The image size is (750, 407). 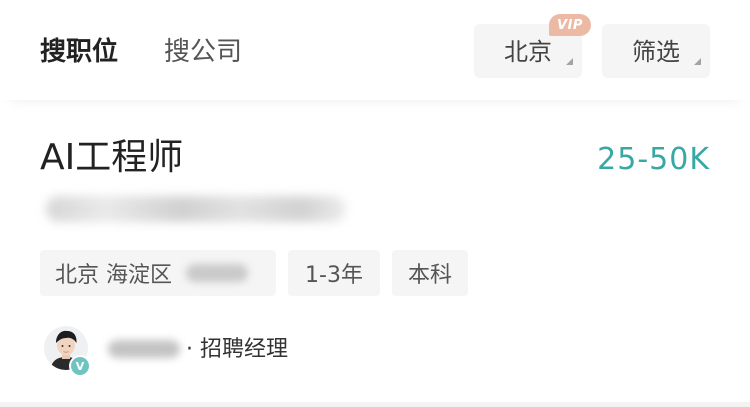 What do you see at coordinates (196, 209) in the screenshot?
I see `company-name-blurred` at bounding box center [196, 209].